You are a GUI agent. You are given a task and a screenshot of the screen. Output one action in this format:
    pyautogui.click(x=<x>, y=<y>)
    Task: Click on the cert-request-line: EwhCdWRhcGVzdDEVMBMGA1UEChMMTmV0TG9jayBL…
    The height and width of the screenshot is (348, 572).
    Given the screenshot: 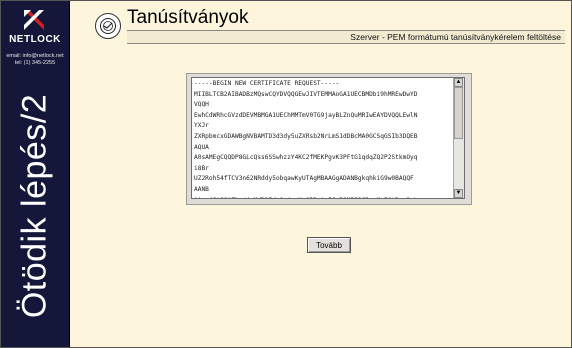 What is the action you would take?
    pyautogui.click(x=306, y=115)
    